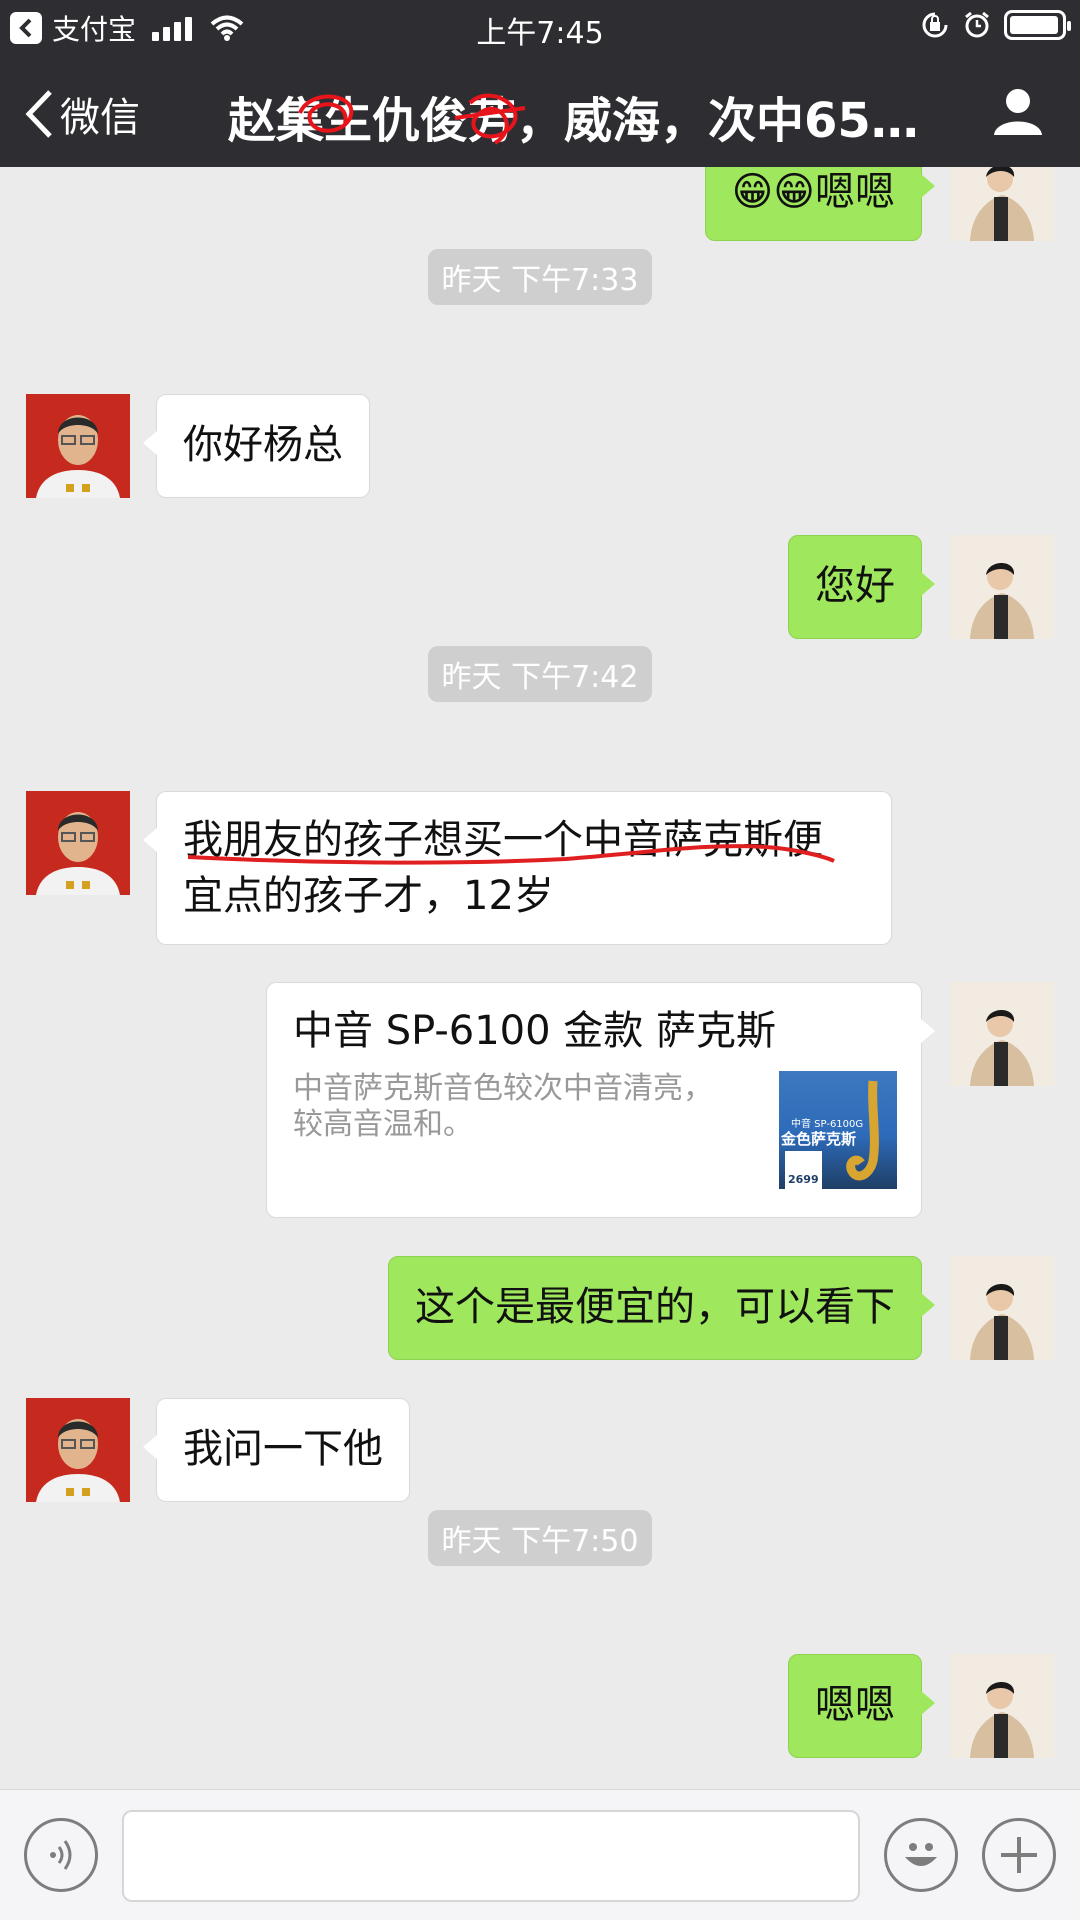 This screenshot has height=1920, width=1080. I want to click on message-bubble-received: 你好杨总, so click(256, 446).